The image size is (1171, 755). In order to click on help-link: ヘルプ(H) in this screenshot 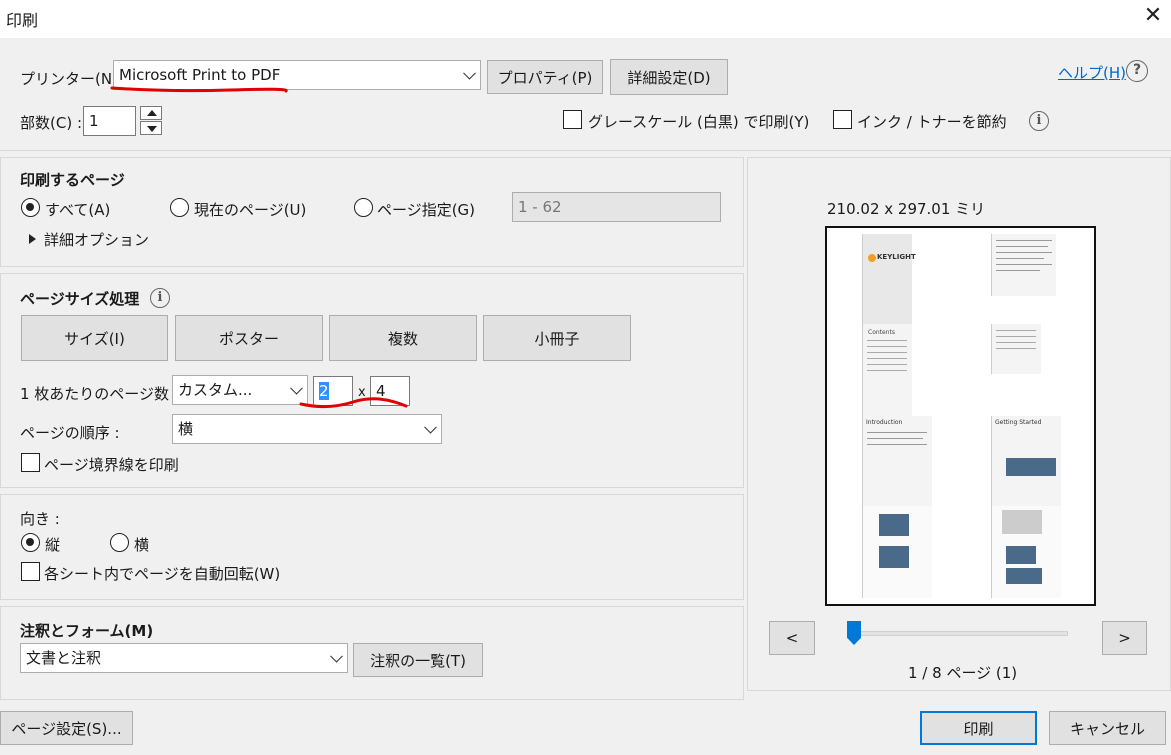, I will do `click(1092, 72)`.